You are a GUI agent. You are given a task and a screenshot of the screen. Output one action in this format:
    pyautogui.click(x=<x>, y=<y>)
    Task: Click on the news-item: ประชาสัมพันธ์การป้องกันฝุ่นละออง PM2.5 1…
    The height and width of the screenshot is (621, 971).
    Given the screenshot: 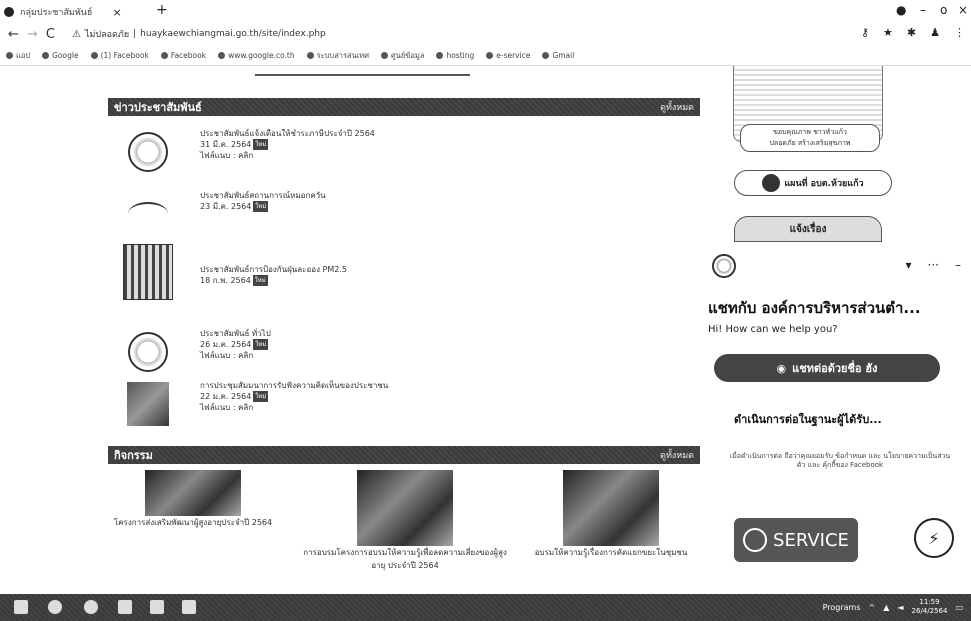 What is the action you would take?
    pyautogui.click(x=408, y=272)
    